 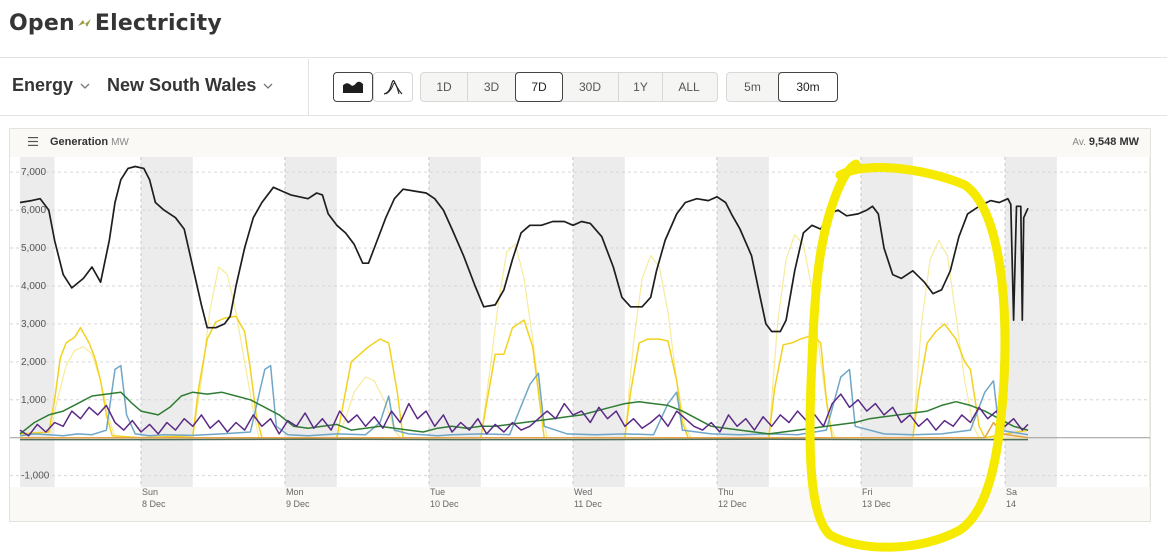 I want to click on x-tick-day: Sun, so click(x=150, y=492).